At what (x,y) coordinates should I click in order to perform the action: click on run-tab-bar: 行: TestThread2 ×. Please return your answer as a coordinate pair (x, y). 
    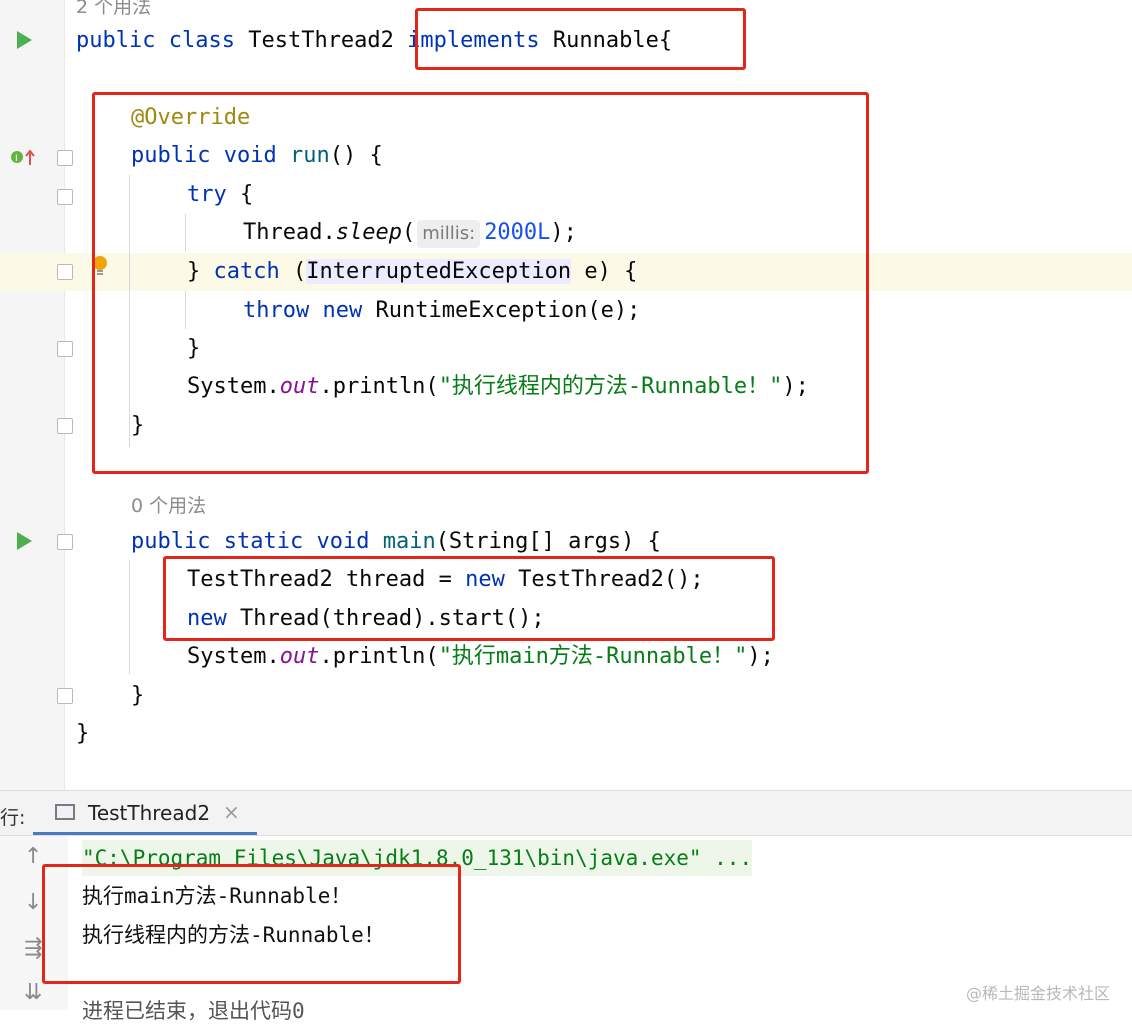
    Looking at the image, I should click on (566, 813).